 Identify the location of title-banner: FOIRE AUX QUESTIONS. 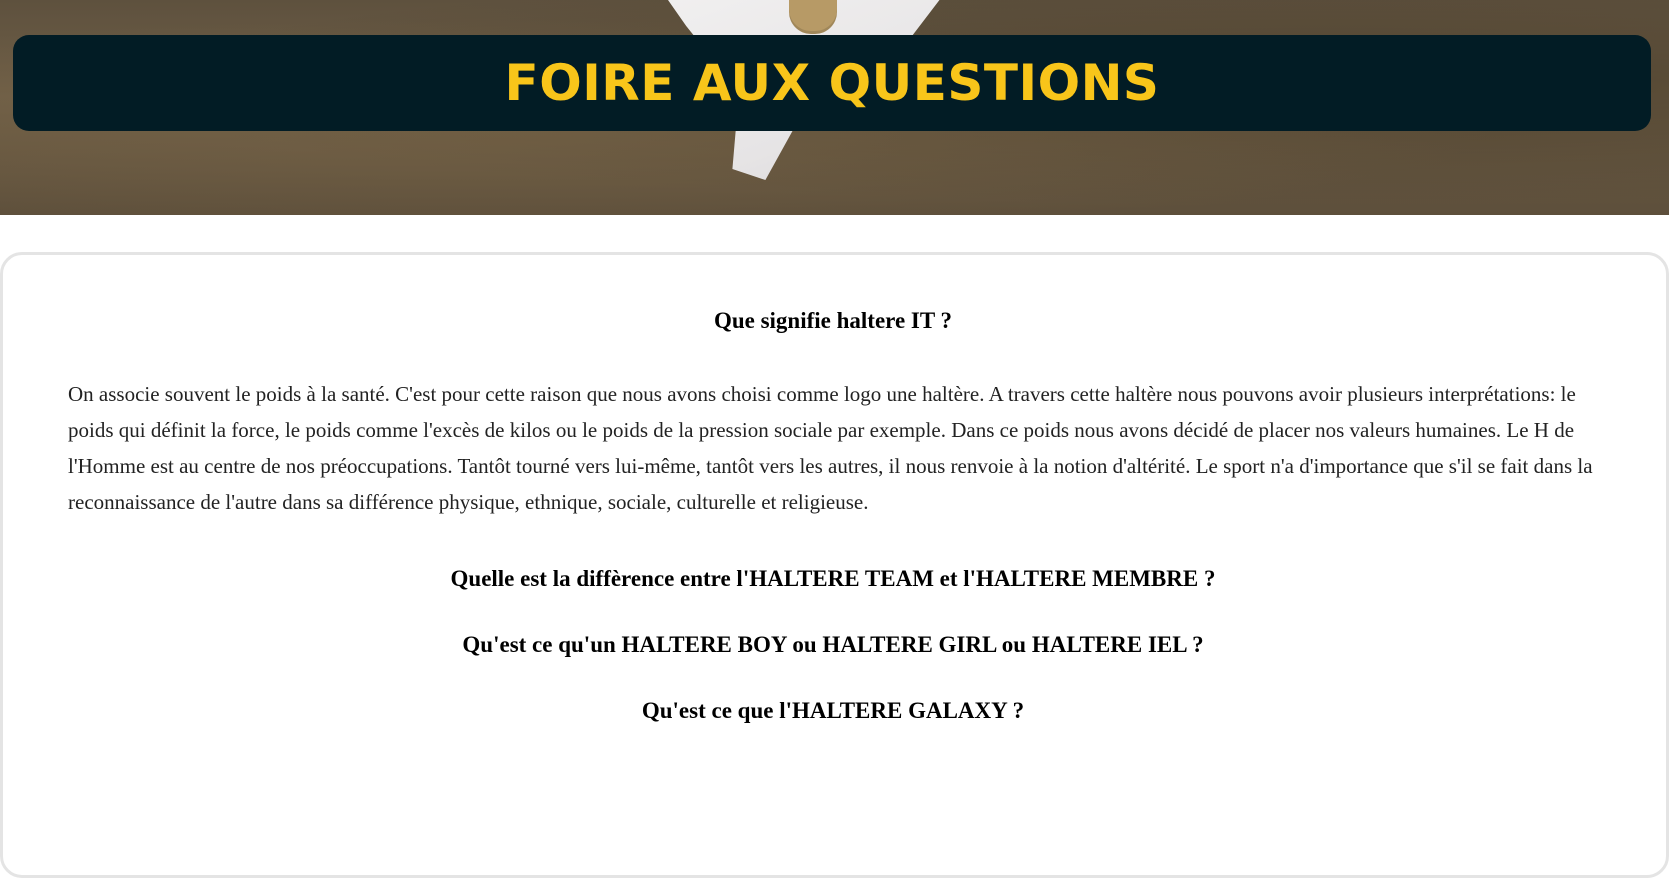
(832, 83).